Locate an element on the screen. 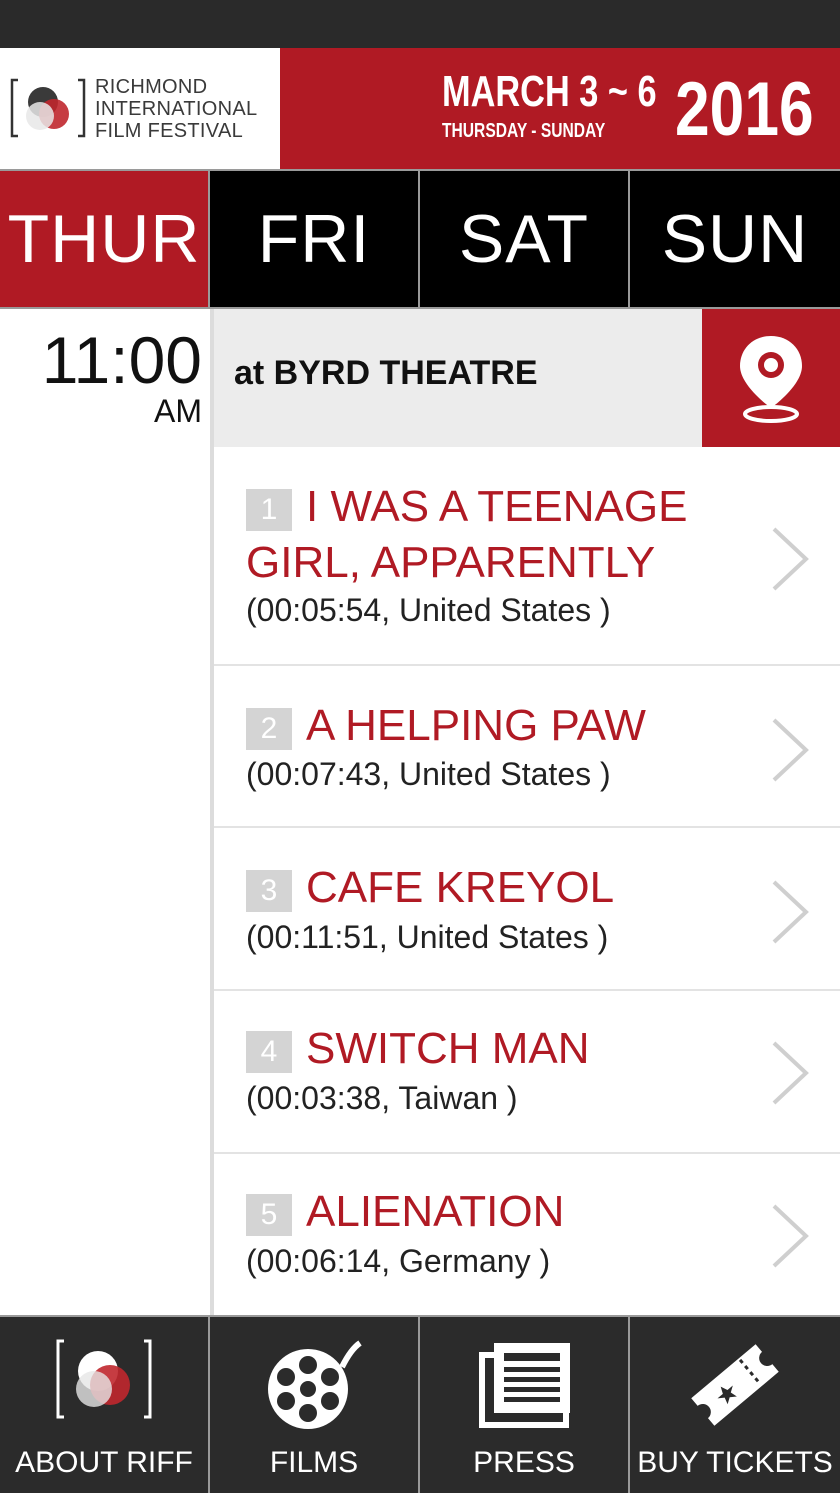 This screenshot has width=840, height=1493. tab-sun: SUN is located at coordinates (735, 239).